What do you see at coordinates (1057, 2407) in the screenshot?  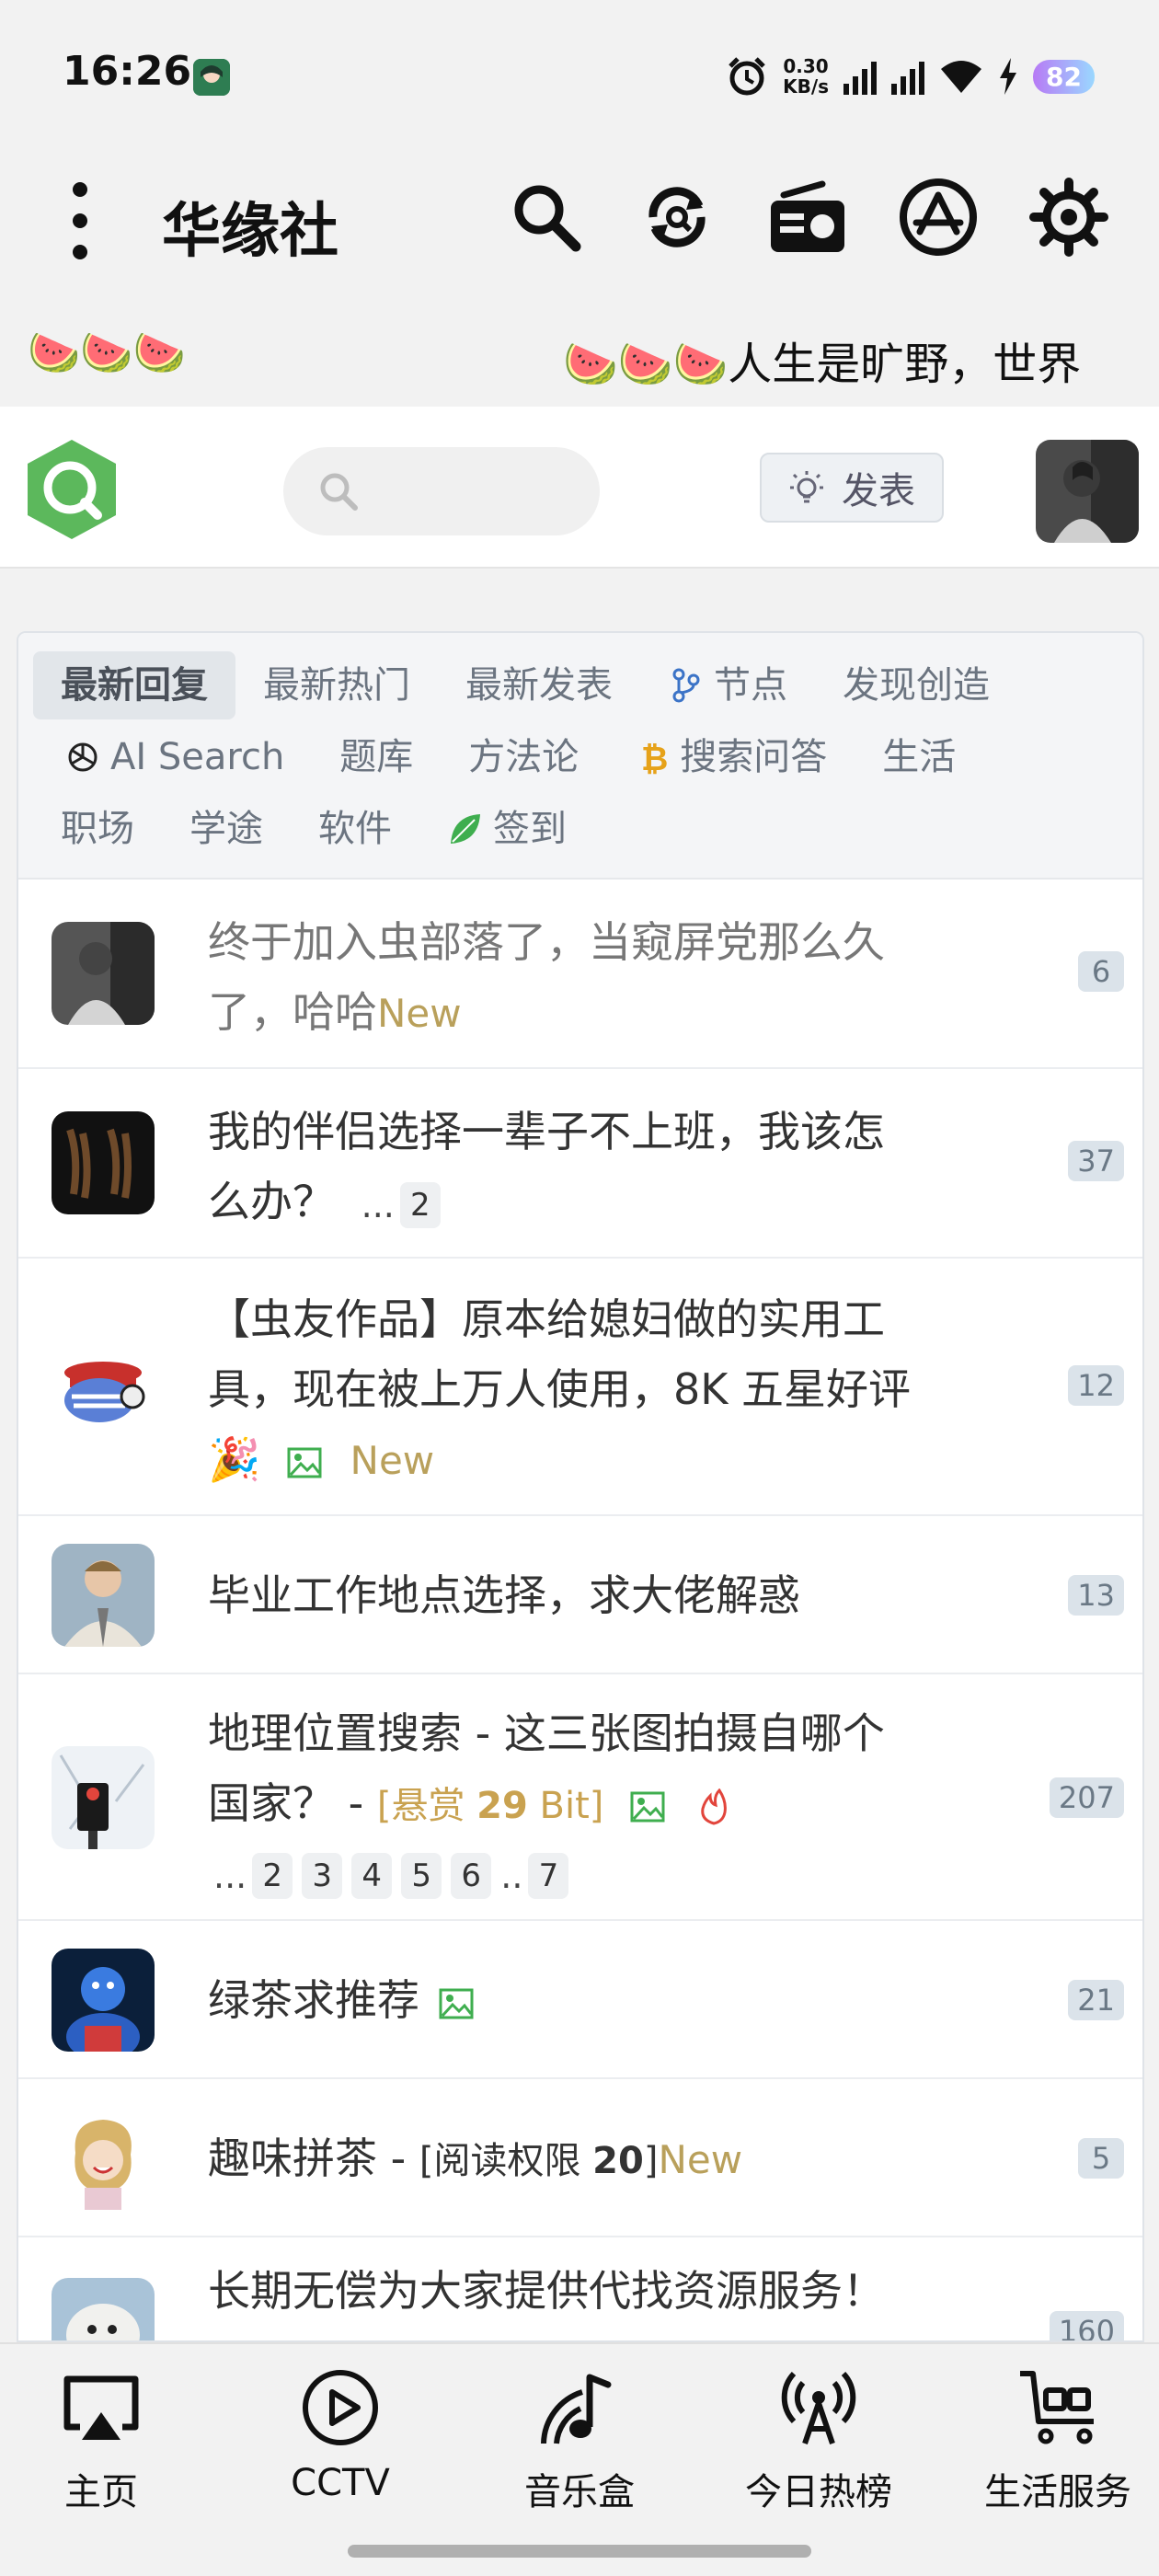 I see `cart-icon` at bounding box center [1057, 2407].